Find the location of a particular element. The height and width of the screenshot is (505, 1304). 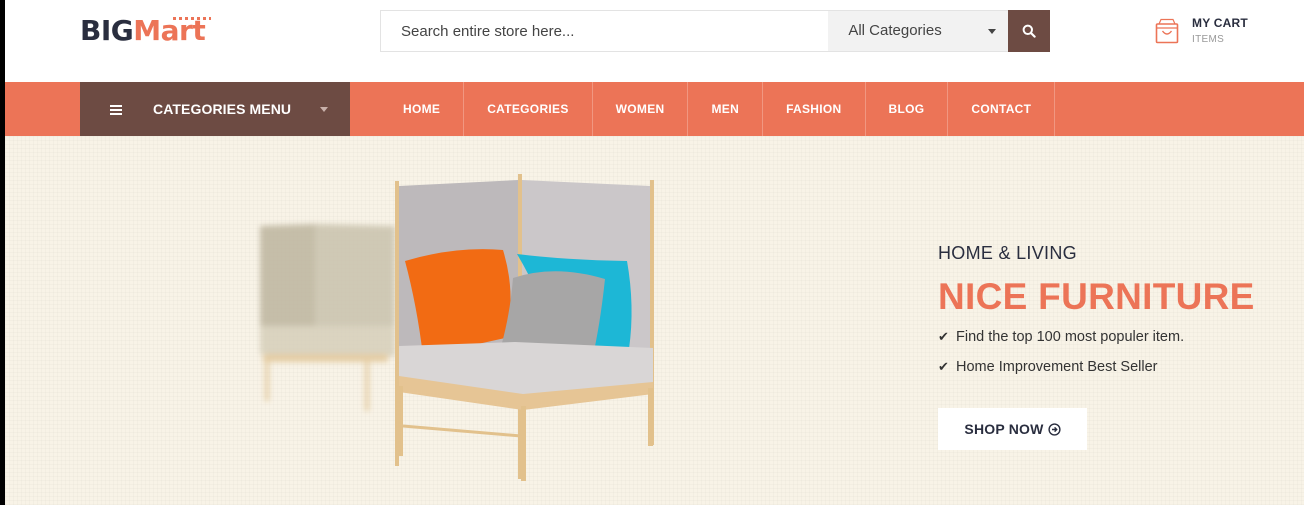

site-logo: BIGMart is located at coordinates (145, 31).